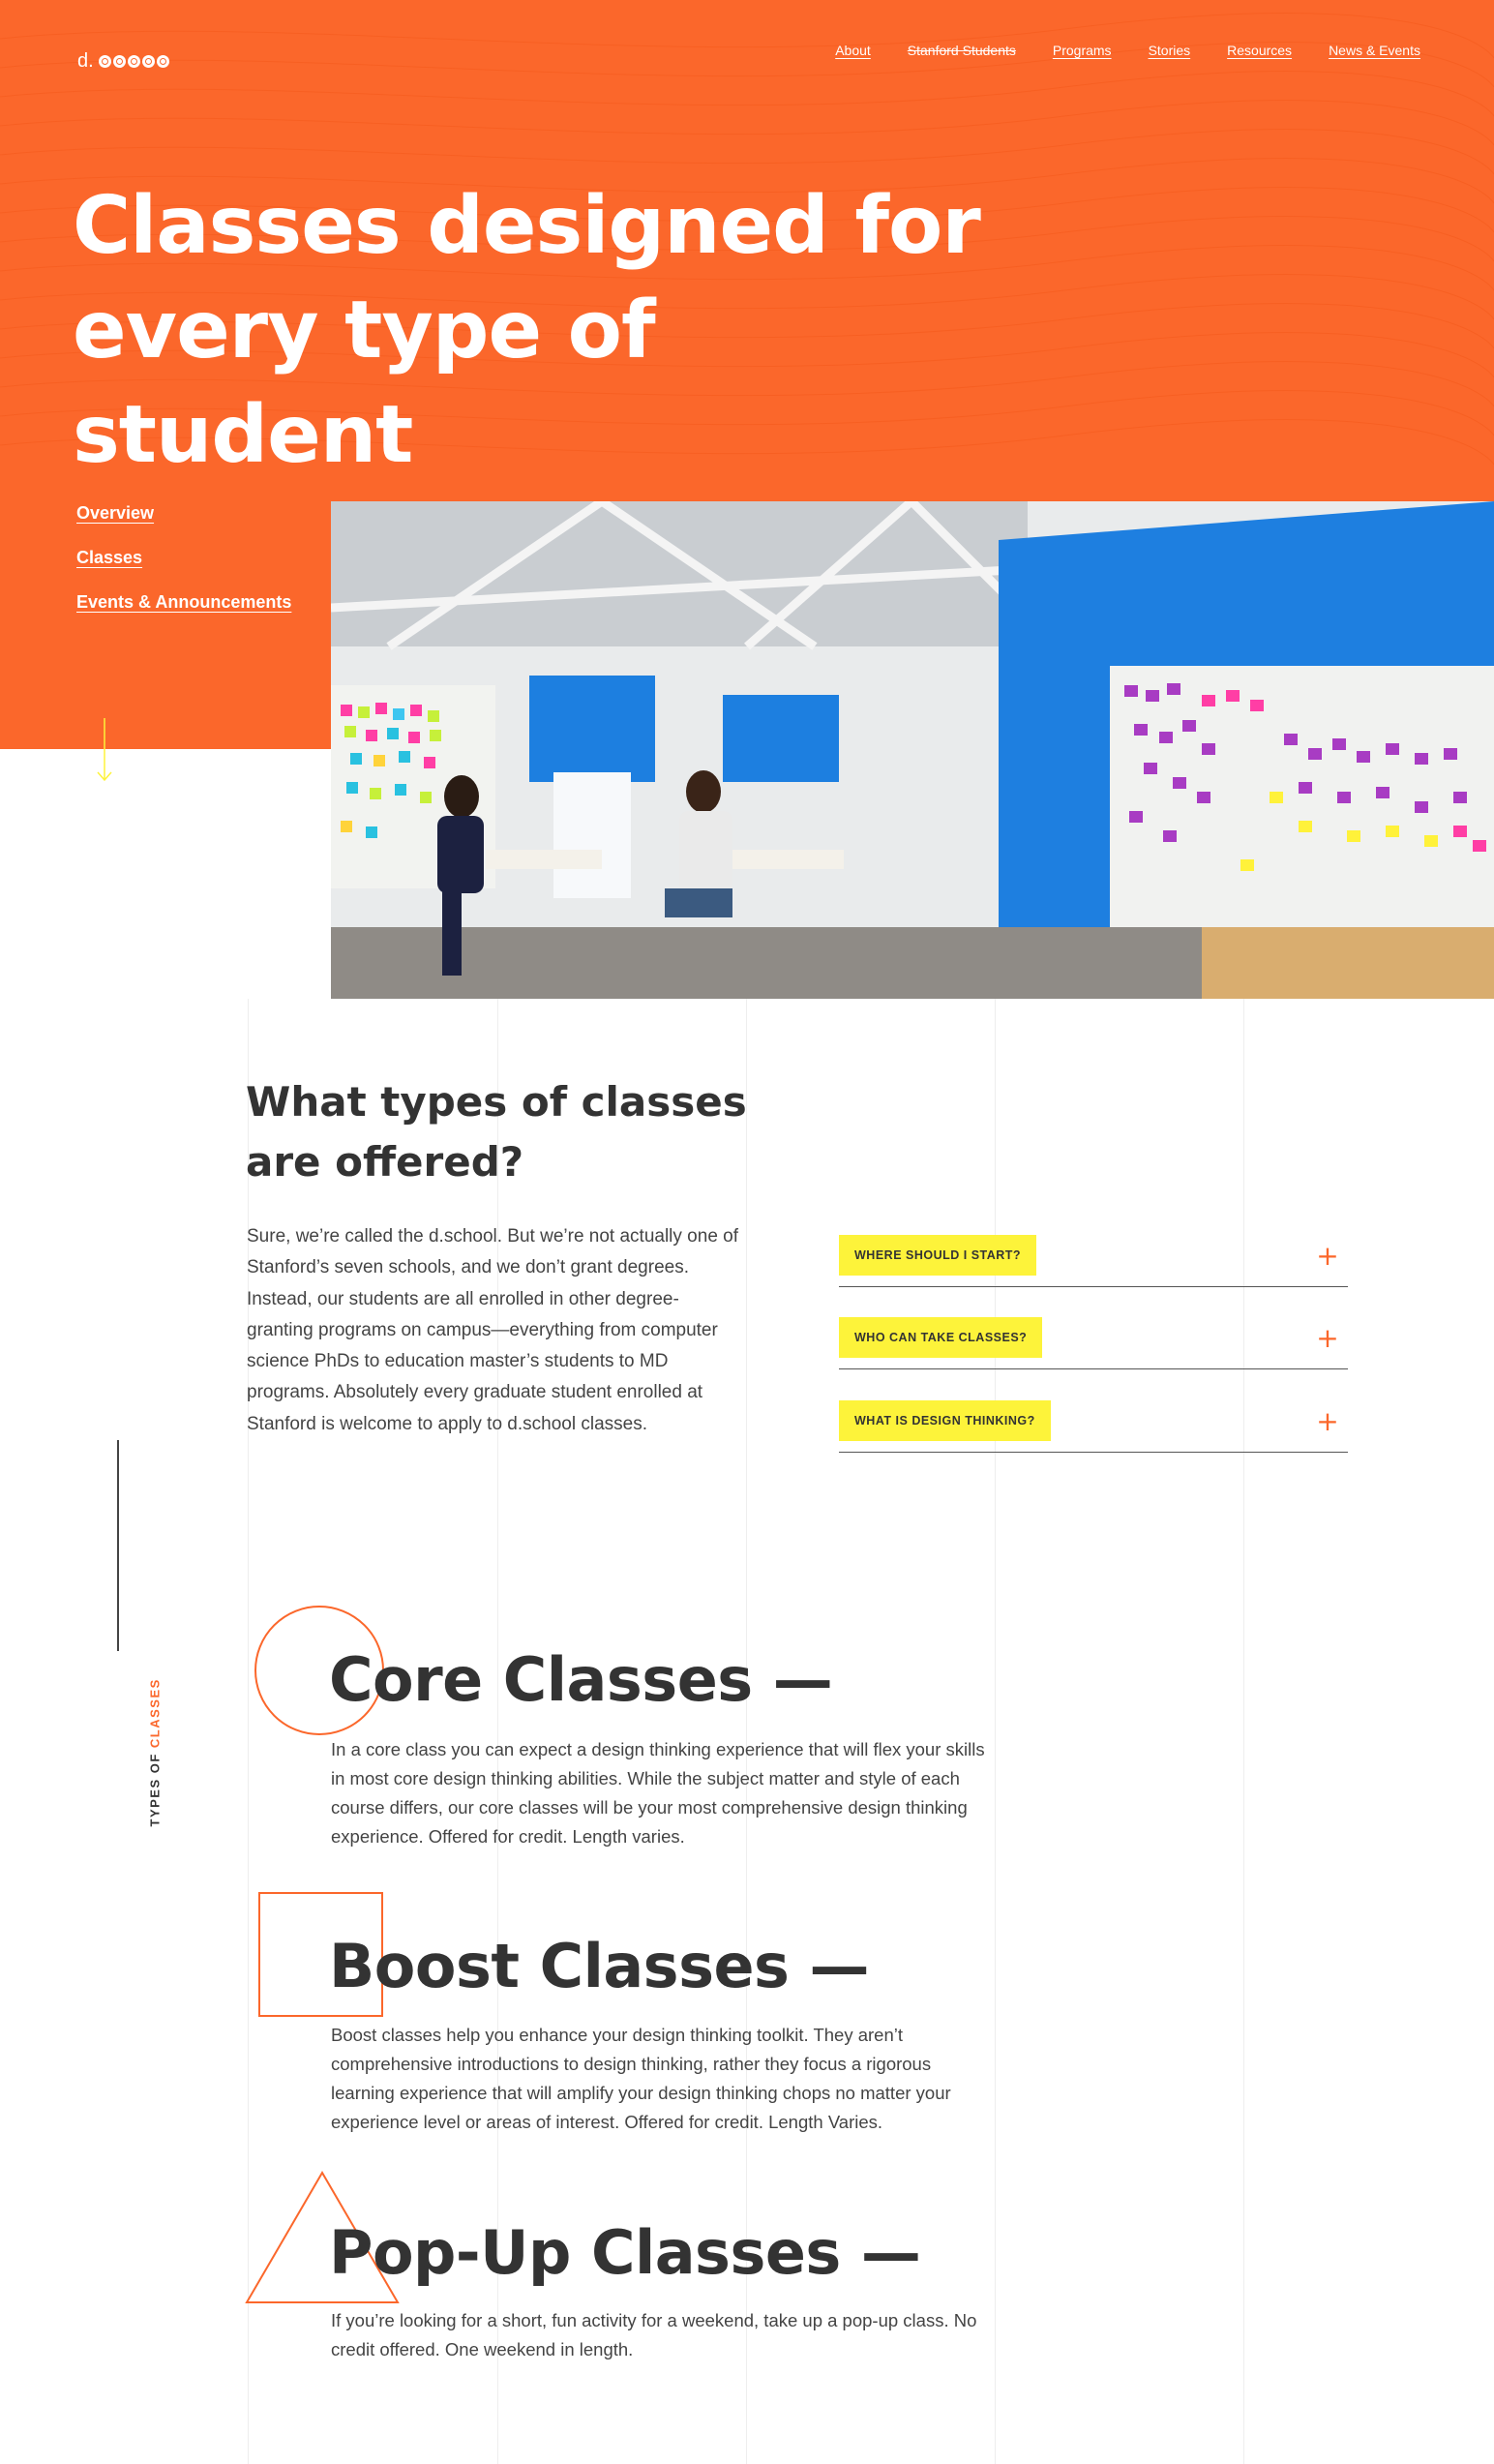 Image resolution: width=1494 pixels, height=2464 pixels. What do you see at coordinates (364, 383) in the screenshot?
I see `page-title-line-2: every type of student` at bounding box center [364, 383].